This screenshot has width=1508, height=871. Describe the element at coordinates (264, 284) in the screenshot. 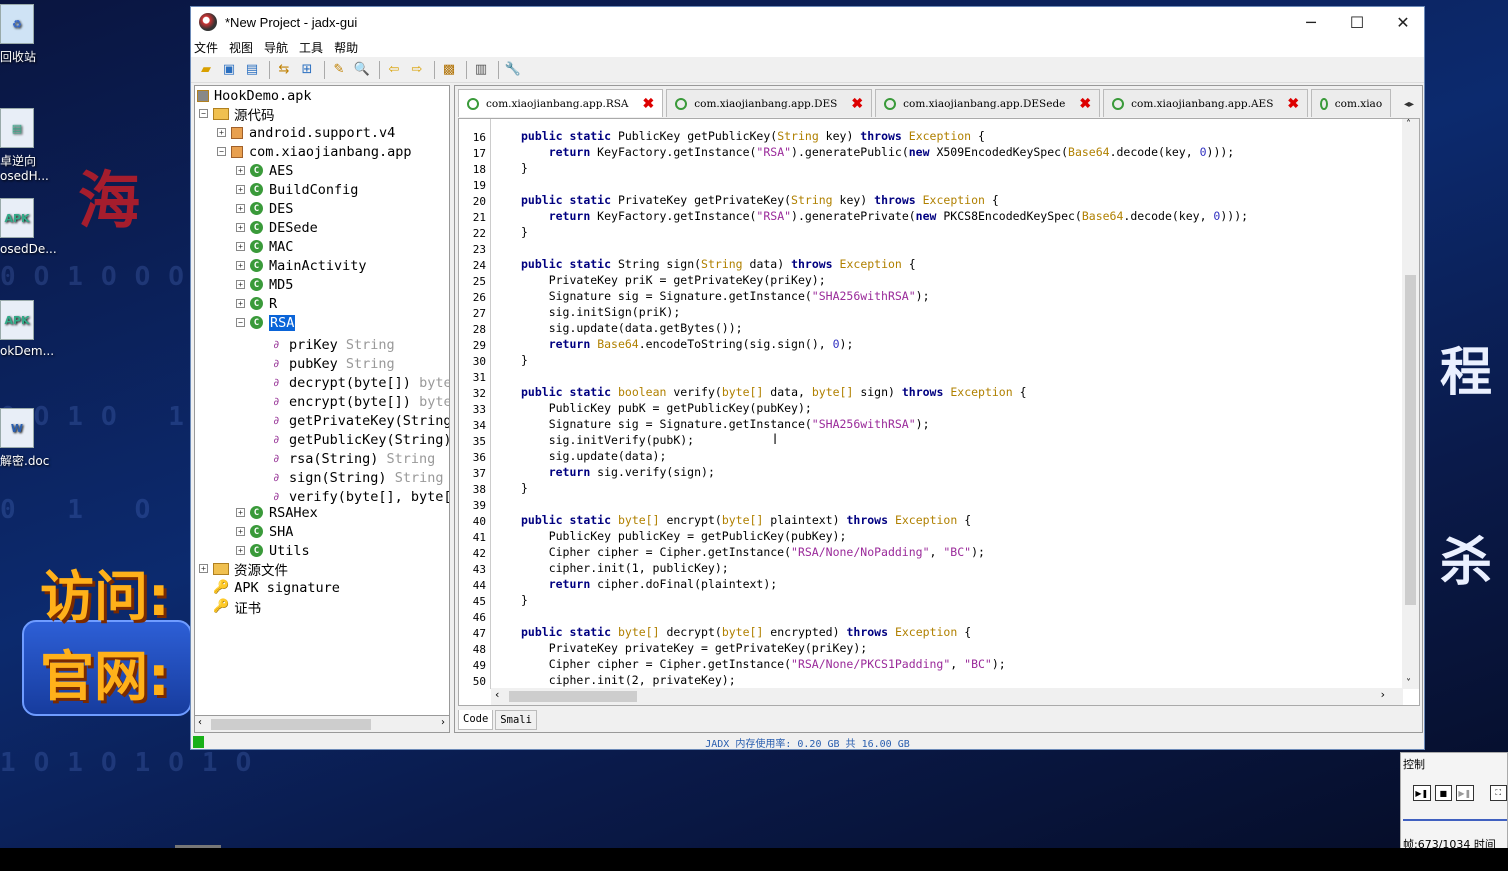

I see `tree-class-item: + C MD5` at that location.